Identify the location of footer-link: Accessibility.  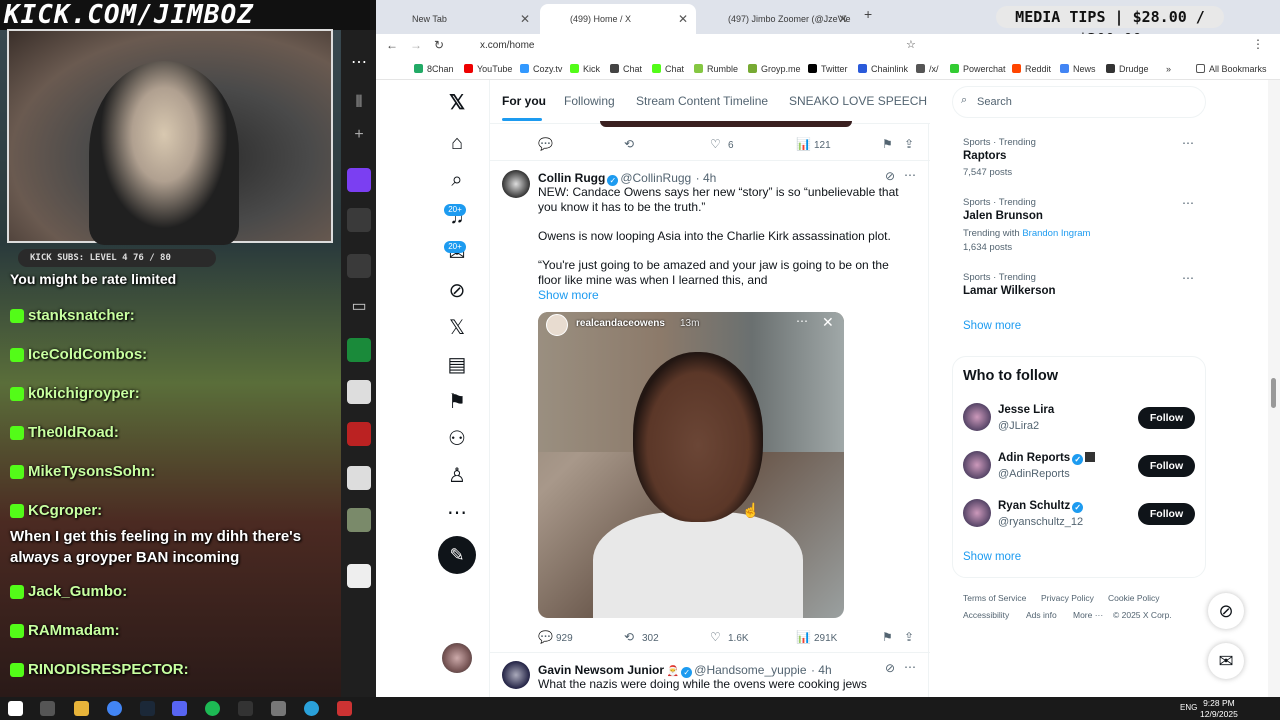
(986, 615).